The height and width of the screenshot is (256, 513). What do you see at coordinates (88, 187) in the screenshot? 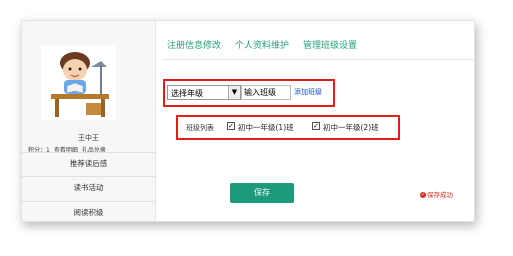
I see `sidebar-item-reading-activities: 读书活动` at bounding box center [88, 187].